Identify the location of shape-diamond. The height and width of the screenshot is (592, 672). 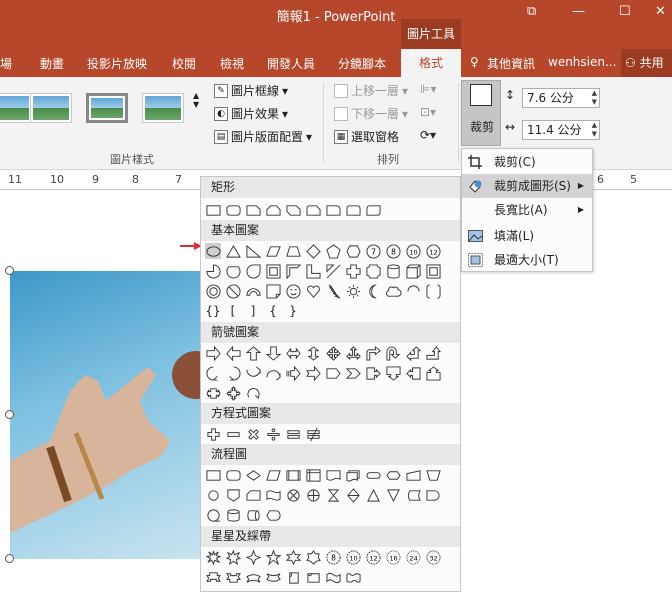
(313, 251).